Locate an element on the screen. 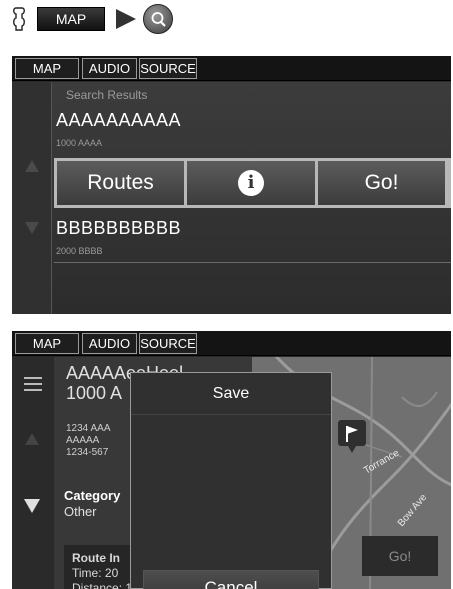 This screenshot has width=453, height=589. destination-flag-icon is located at coordinates (352, 436).